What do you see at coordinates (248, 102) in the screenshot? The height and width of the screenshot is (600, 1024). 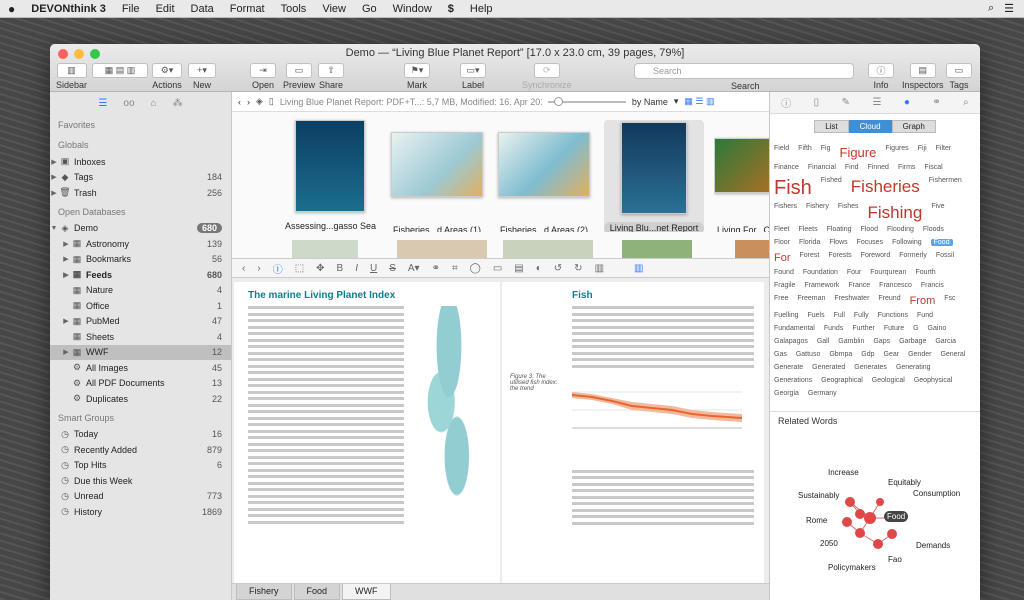 I see `forward-icon: ›` at bounding box center [248, 102].